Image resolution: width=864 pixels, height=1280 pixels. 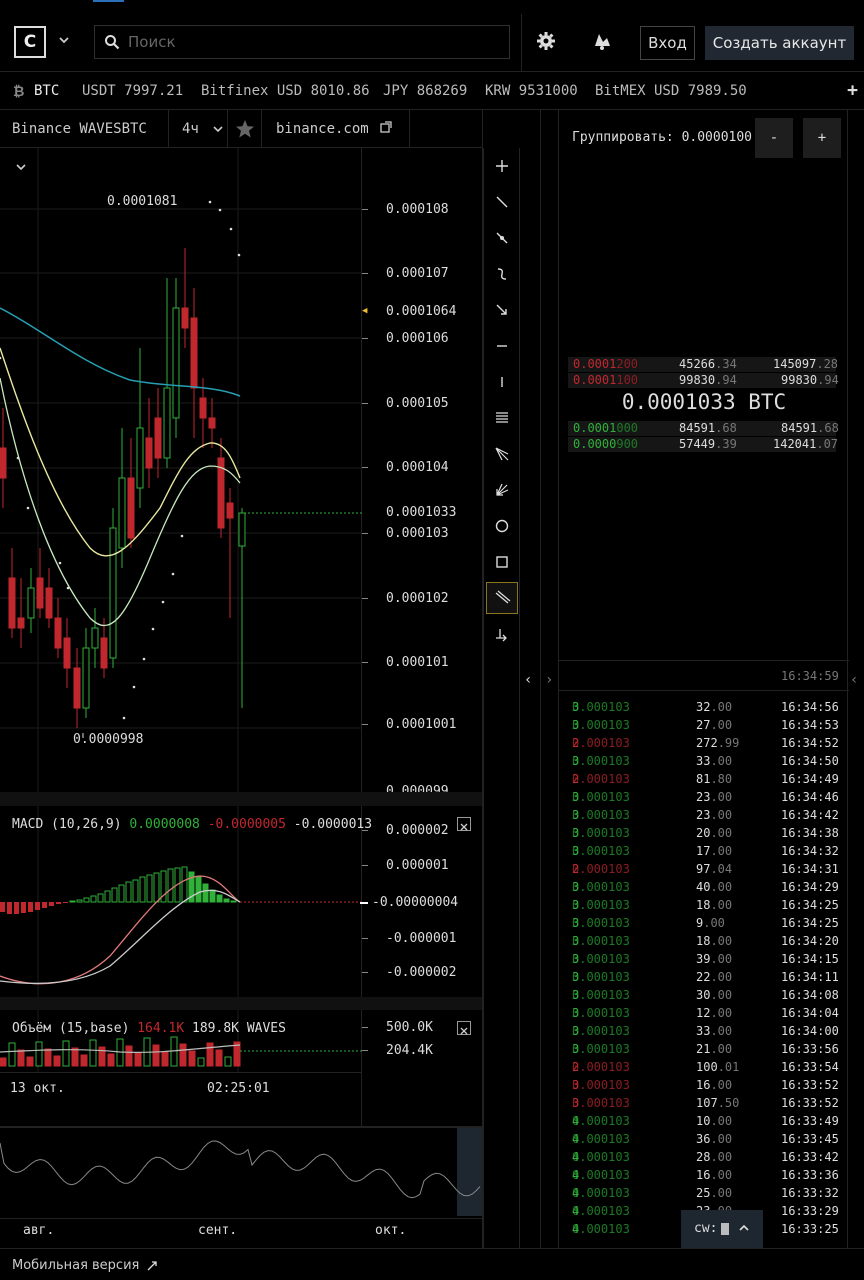 What do you see at coordinates (722, 1229) in the screenshot?
I see `chat-button: cw:` at bounding box center [722, 1229].